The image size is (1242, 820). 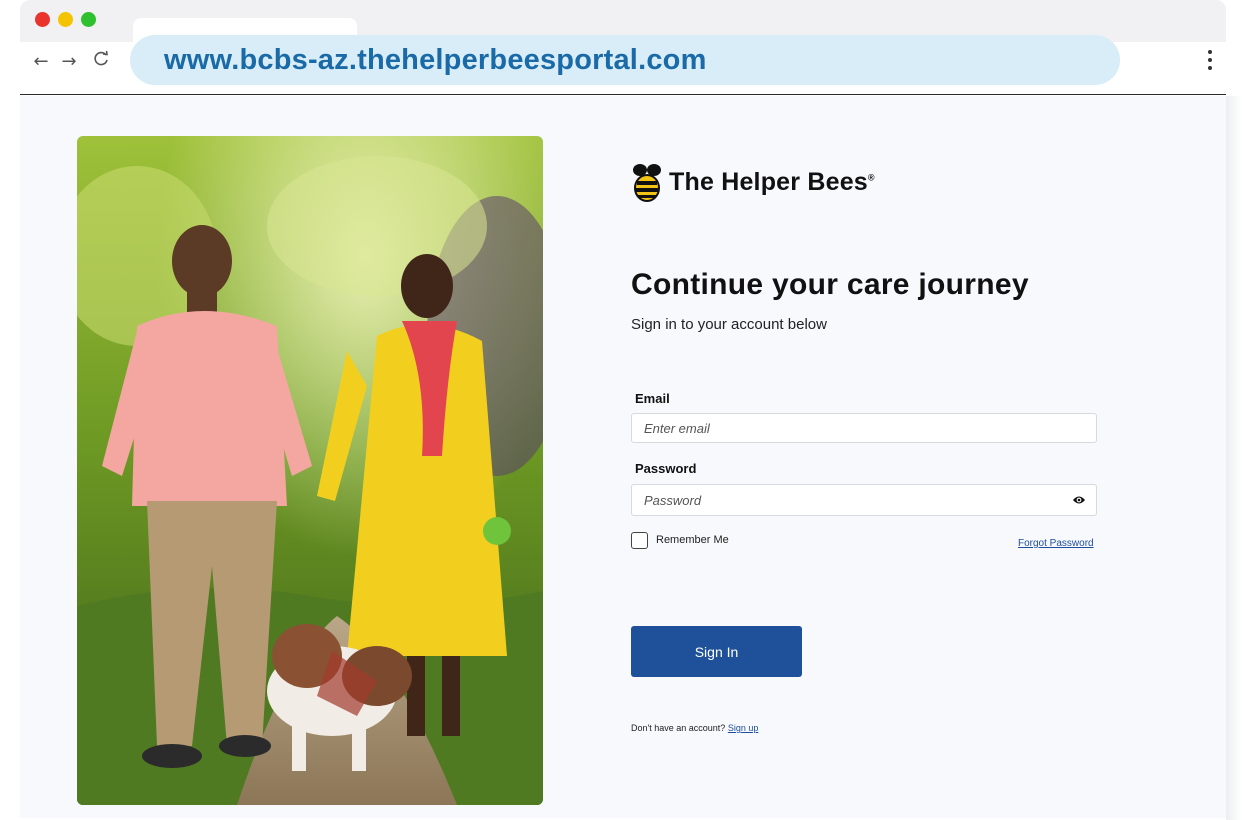 What do you see at coordinates (729, 324) in the screenshot?
I see `page-subtitle: Sign in to your account below` at bounding box center [729, 324].